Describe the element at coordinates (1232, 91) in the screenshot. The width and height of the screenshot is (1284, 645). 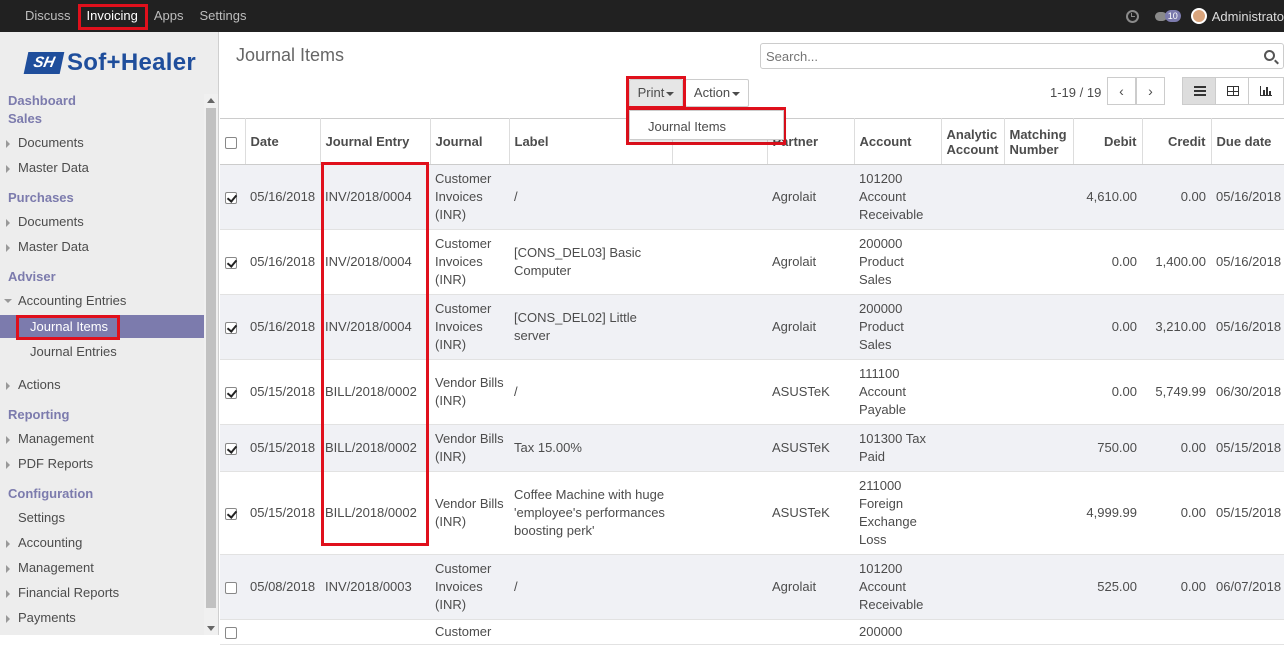
I see `pivot-view-button` at that location.